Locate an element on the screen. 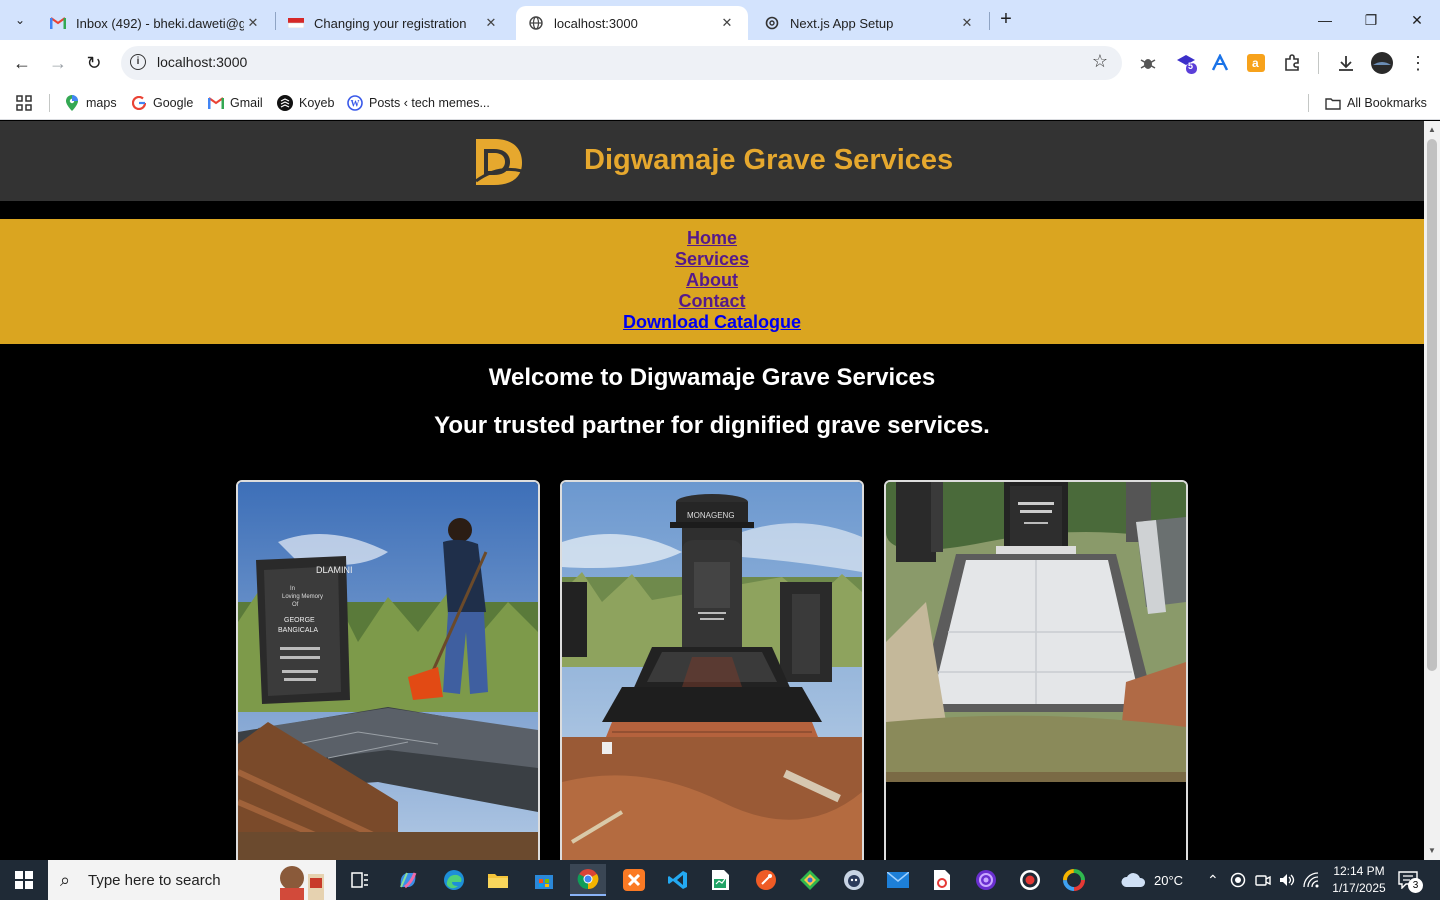  svg-text: a is located at coordinates (1255, 63).